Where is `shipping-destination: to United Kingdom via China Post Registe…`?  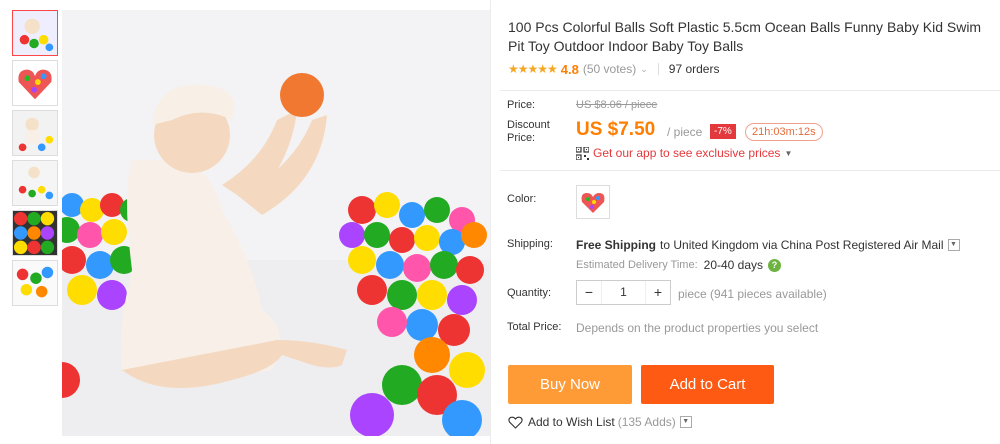
shipping-destination: to United Kingdom via China Post Registe… is located at coordinates (802, 245).